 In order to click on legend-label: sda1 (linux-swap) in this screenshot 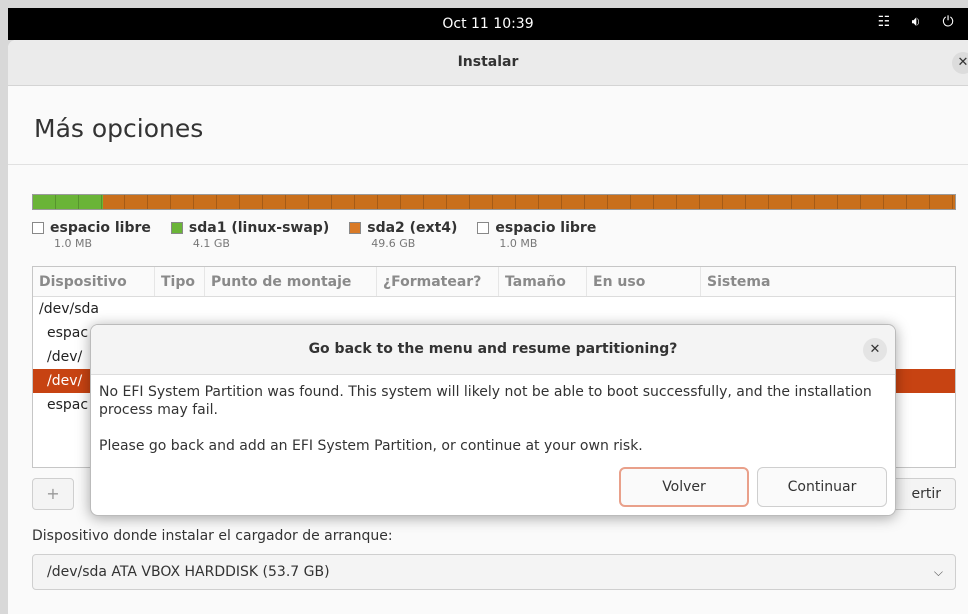, I will do `click(259, 228)`.